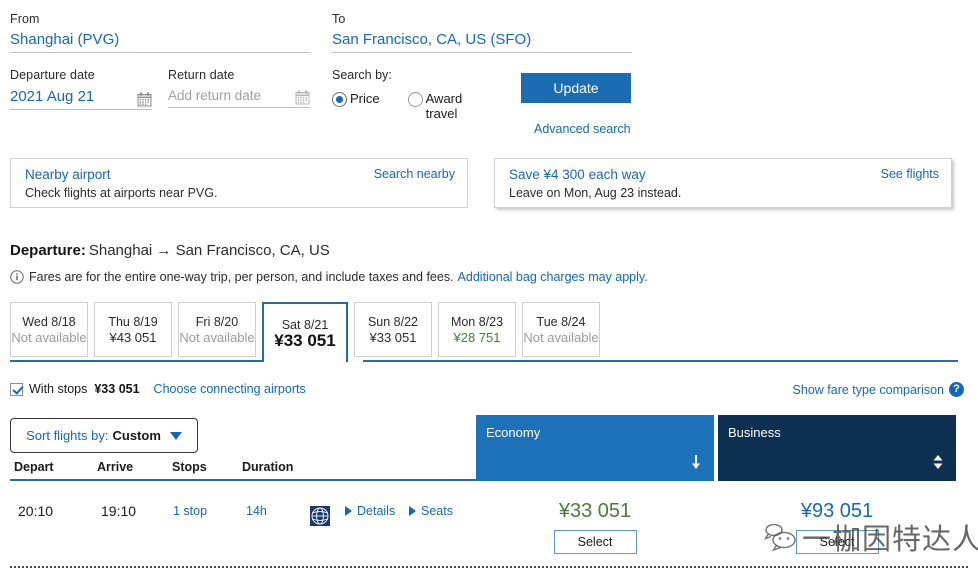 This screenshot has width=978, height=580. What do you see at coordinates (414, 174) in the screenshot?
I see `search-nearby-link: Search nearby` at bounding box center [414, 174].